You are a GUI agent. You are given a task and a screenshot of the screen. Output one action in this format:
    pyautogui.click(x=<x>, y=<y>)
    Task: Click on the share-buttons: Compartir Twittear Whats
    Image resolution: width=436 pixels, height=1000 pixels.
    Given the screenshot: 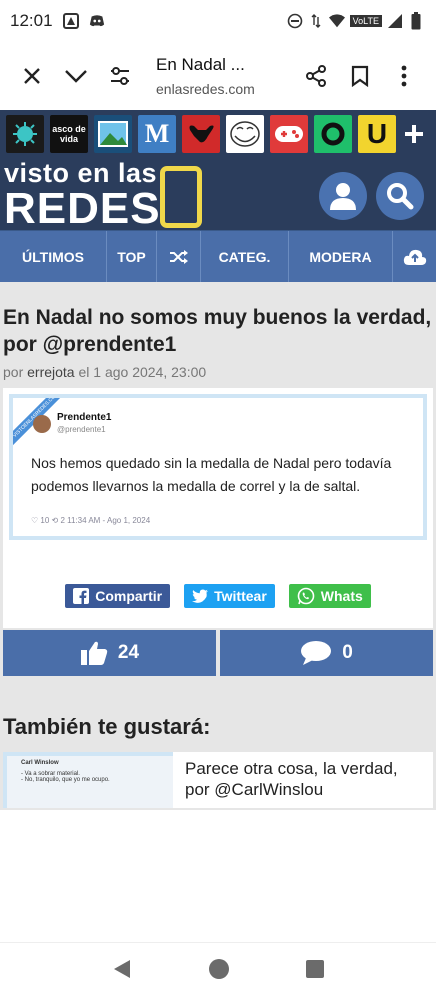 What is the action you would take?
    pyautogui.click(x=218, y=596)
    